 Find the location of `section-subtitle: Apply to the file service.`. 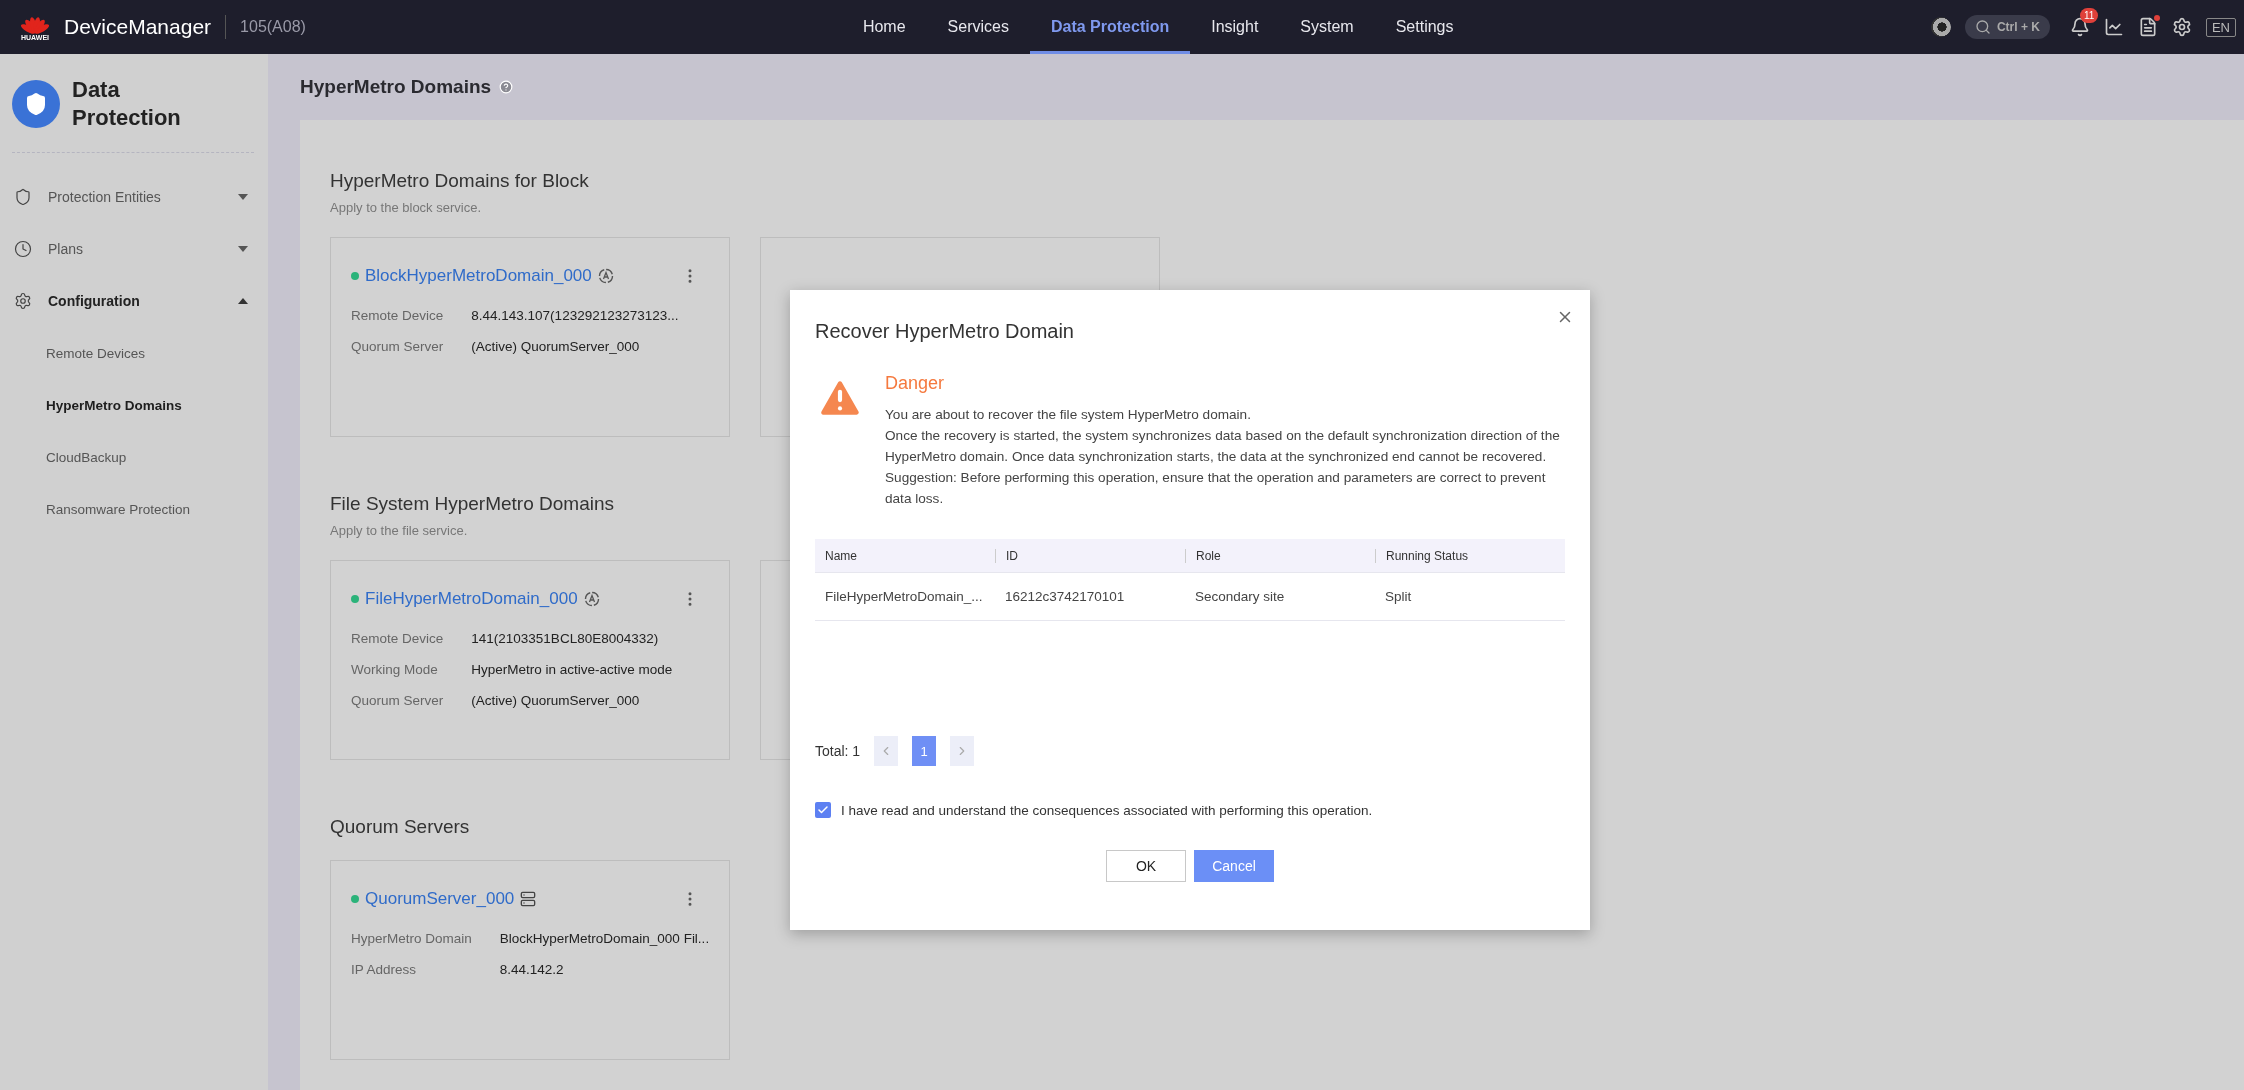

section-subtitle: Apply to the file service. is located at coordinates (399, 530).